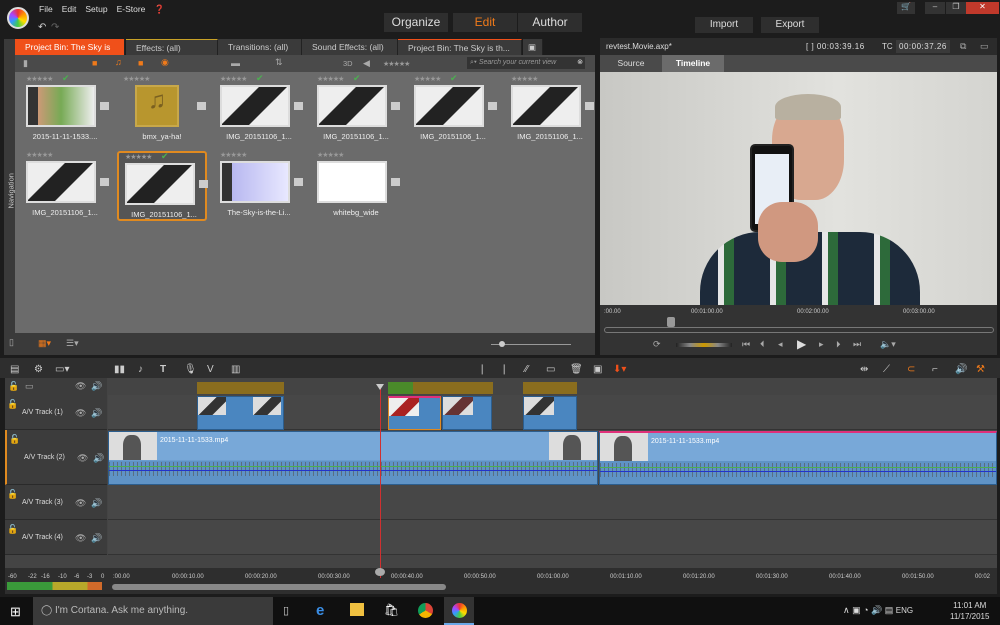 Image resolution: width=1000 pixels, height=625 pixels. What do you see at coordinates (956, 8) in the screenshot?
I see `restore-button: ❐` at bounding box center [956, 8].